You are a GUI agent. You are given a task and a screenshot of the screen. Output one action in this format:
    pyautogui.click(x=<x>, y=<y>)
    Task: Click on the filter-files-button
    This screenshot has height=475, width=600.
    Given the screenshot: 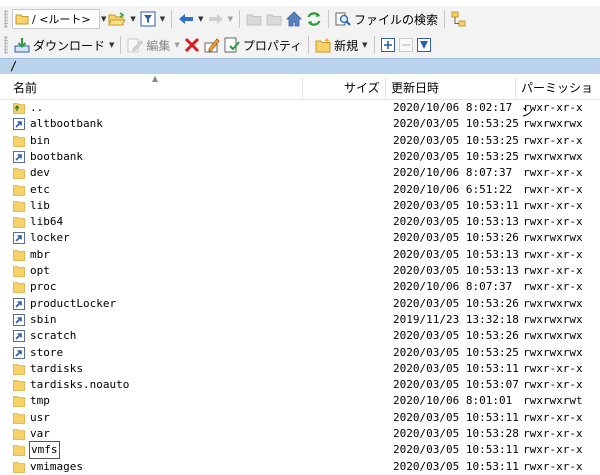 What is the action you would take?
    pyautogui.click(x=424, y=45)
    